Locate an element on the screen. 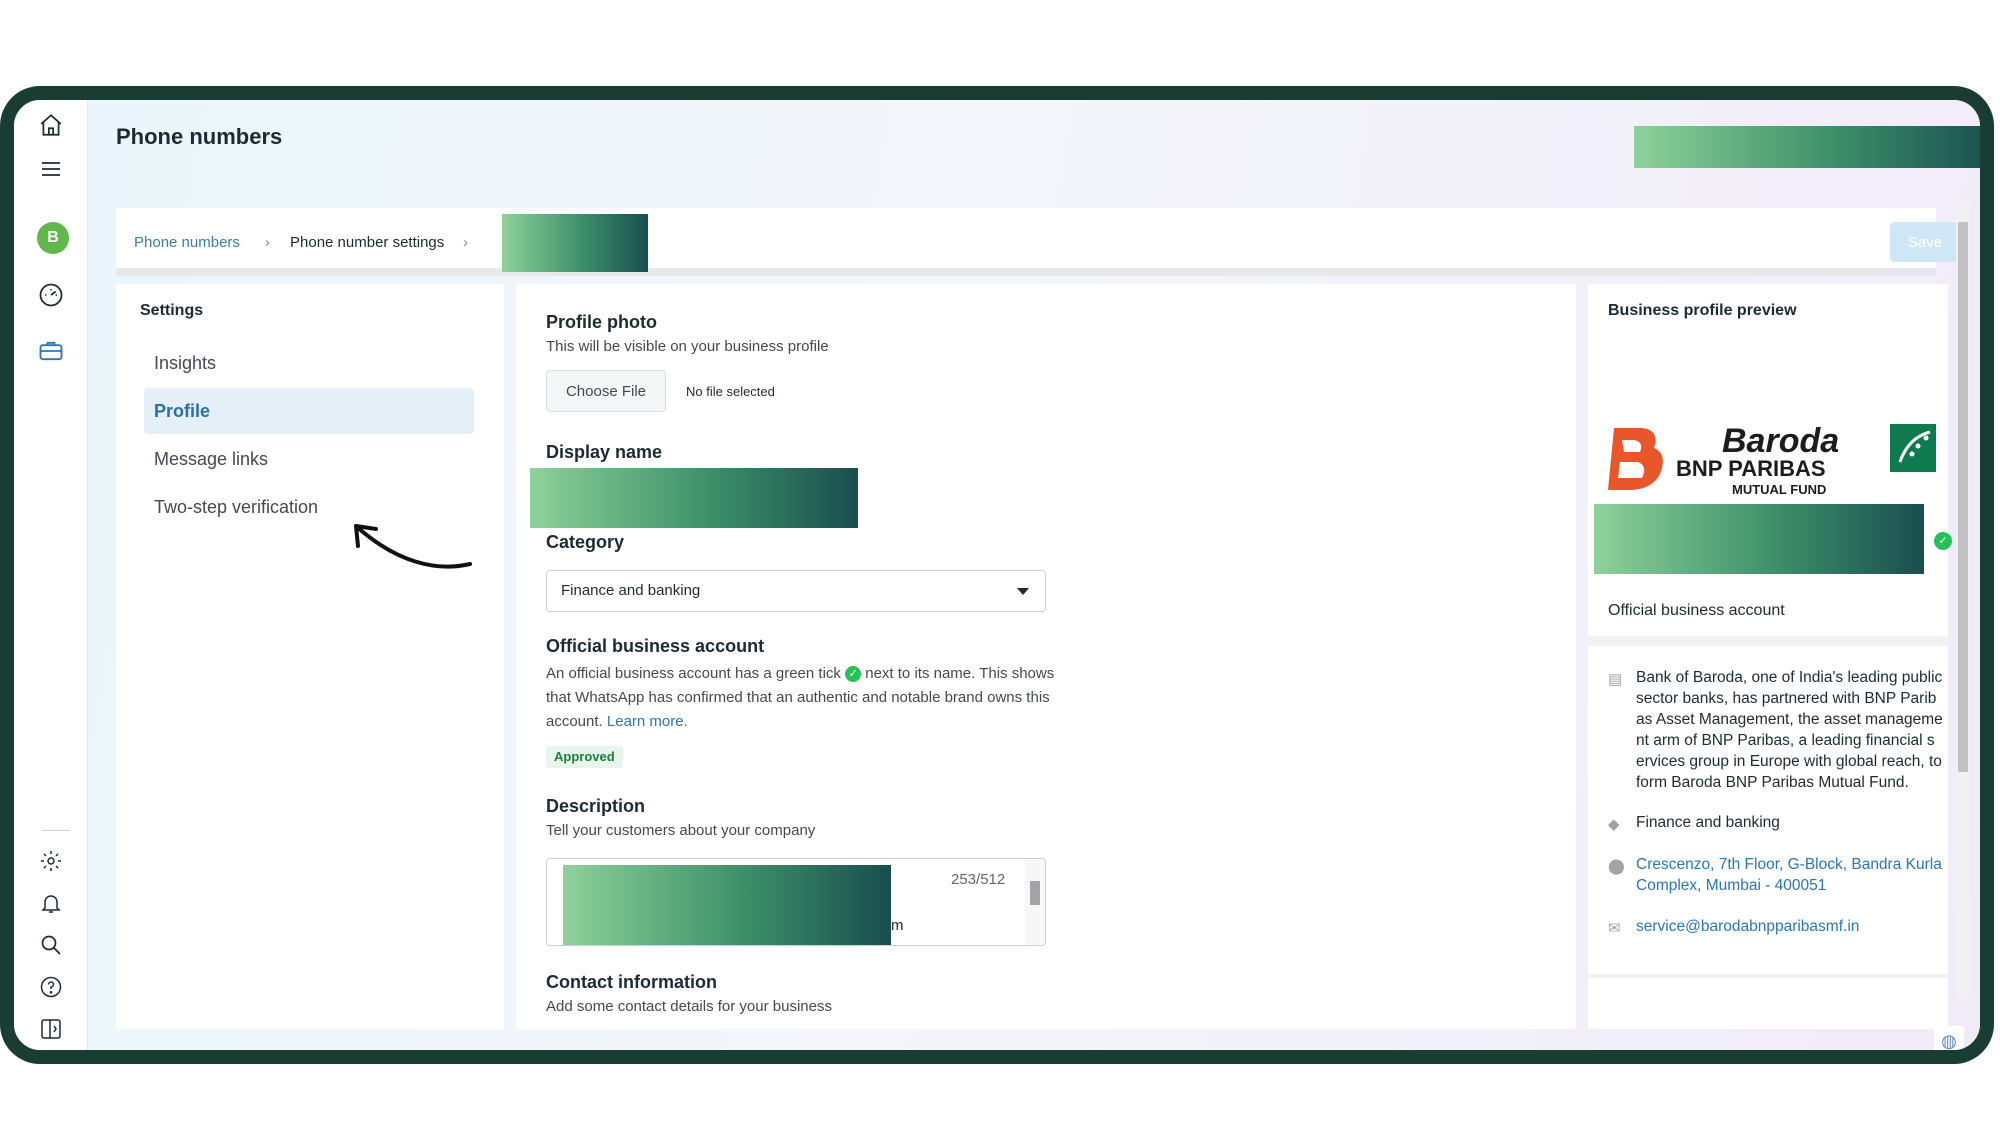 The image size is (2000, 1125). speedometer-icon is located at coordinates (51, 295).